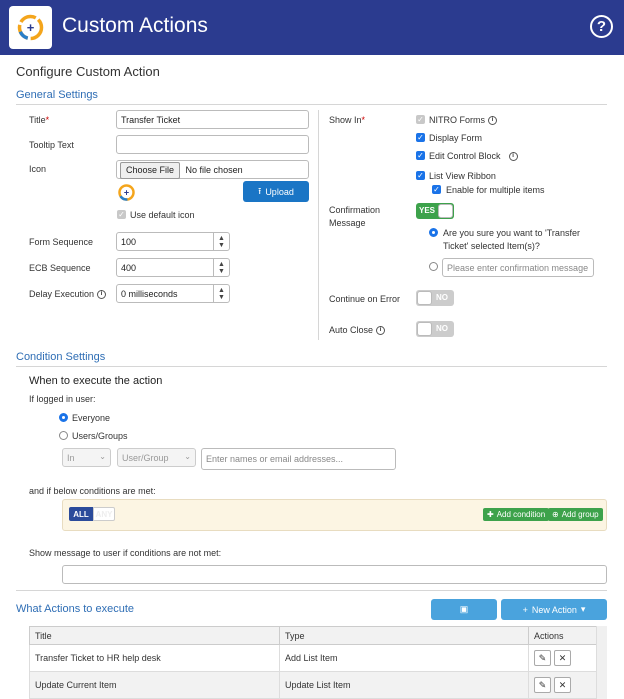  What do you see at coordinates (62, 399) in the screenshot?
I see `if-logged-label: If logged in user:` at bounding box center [62, 399].